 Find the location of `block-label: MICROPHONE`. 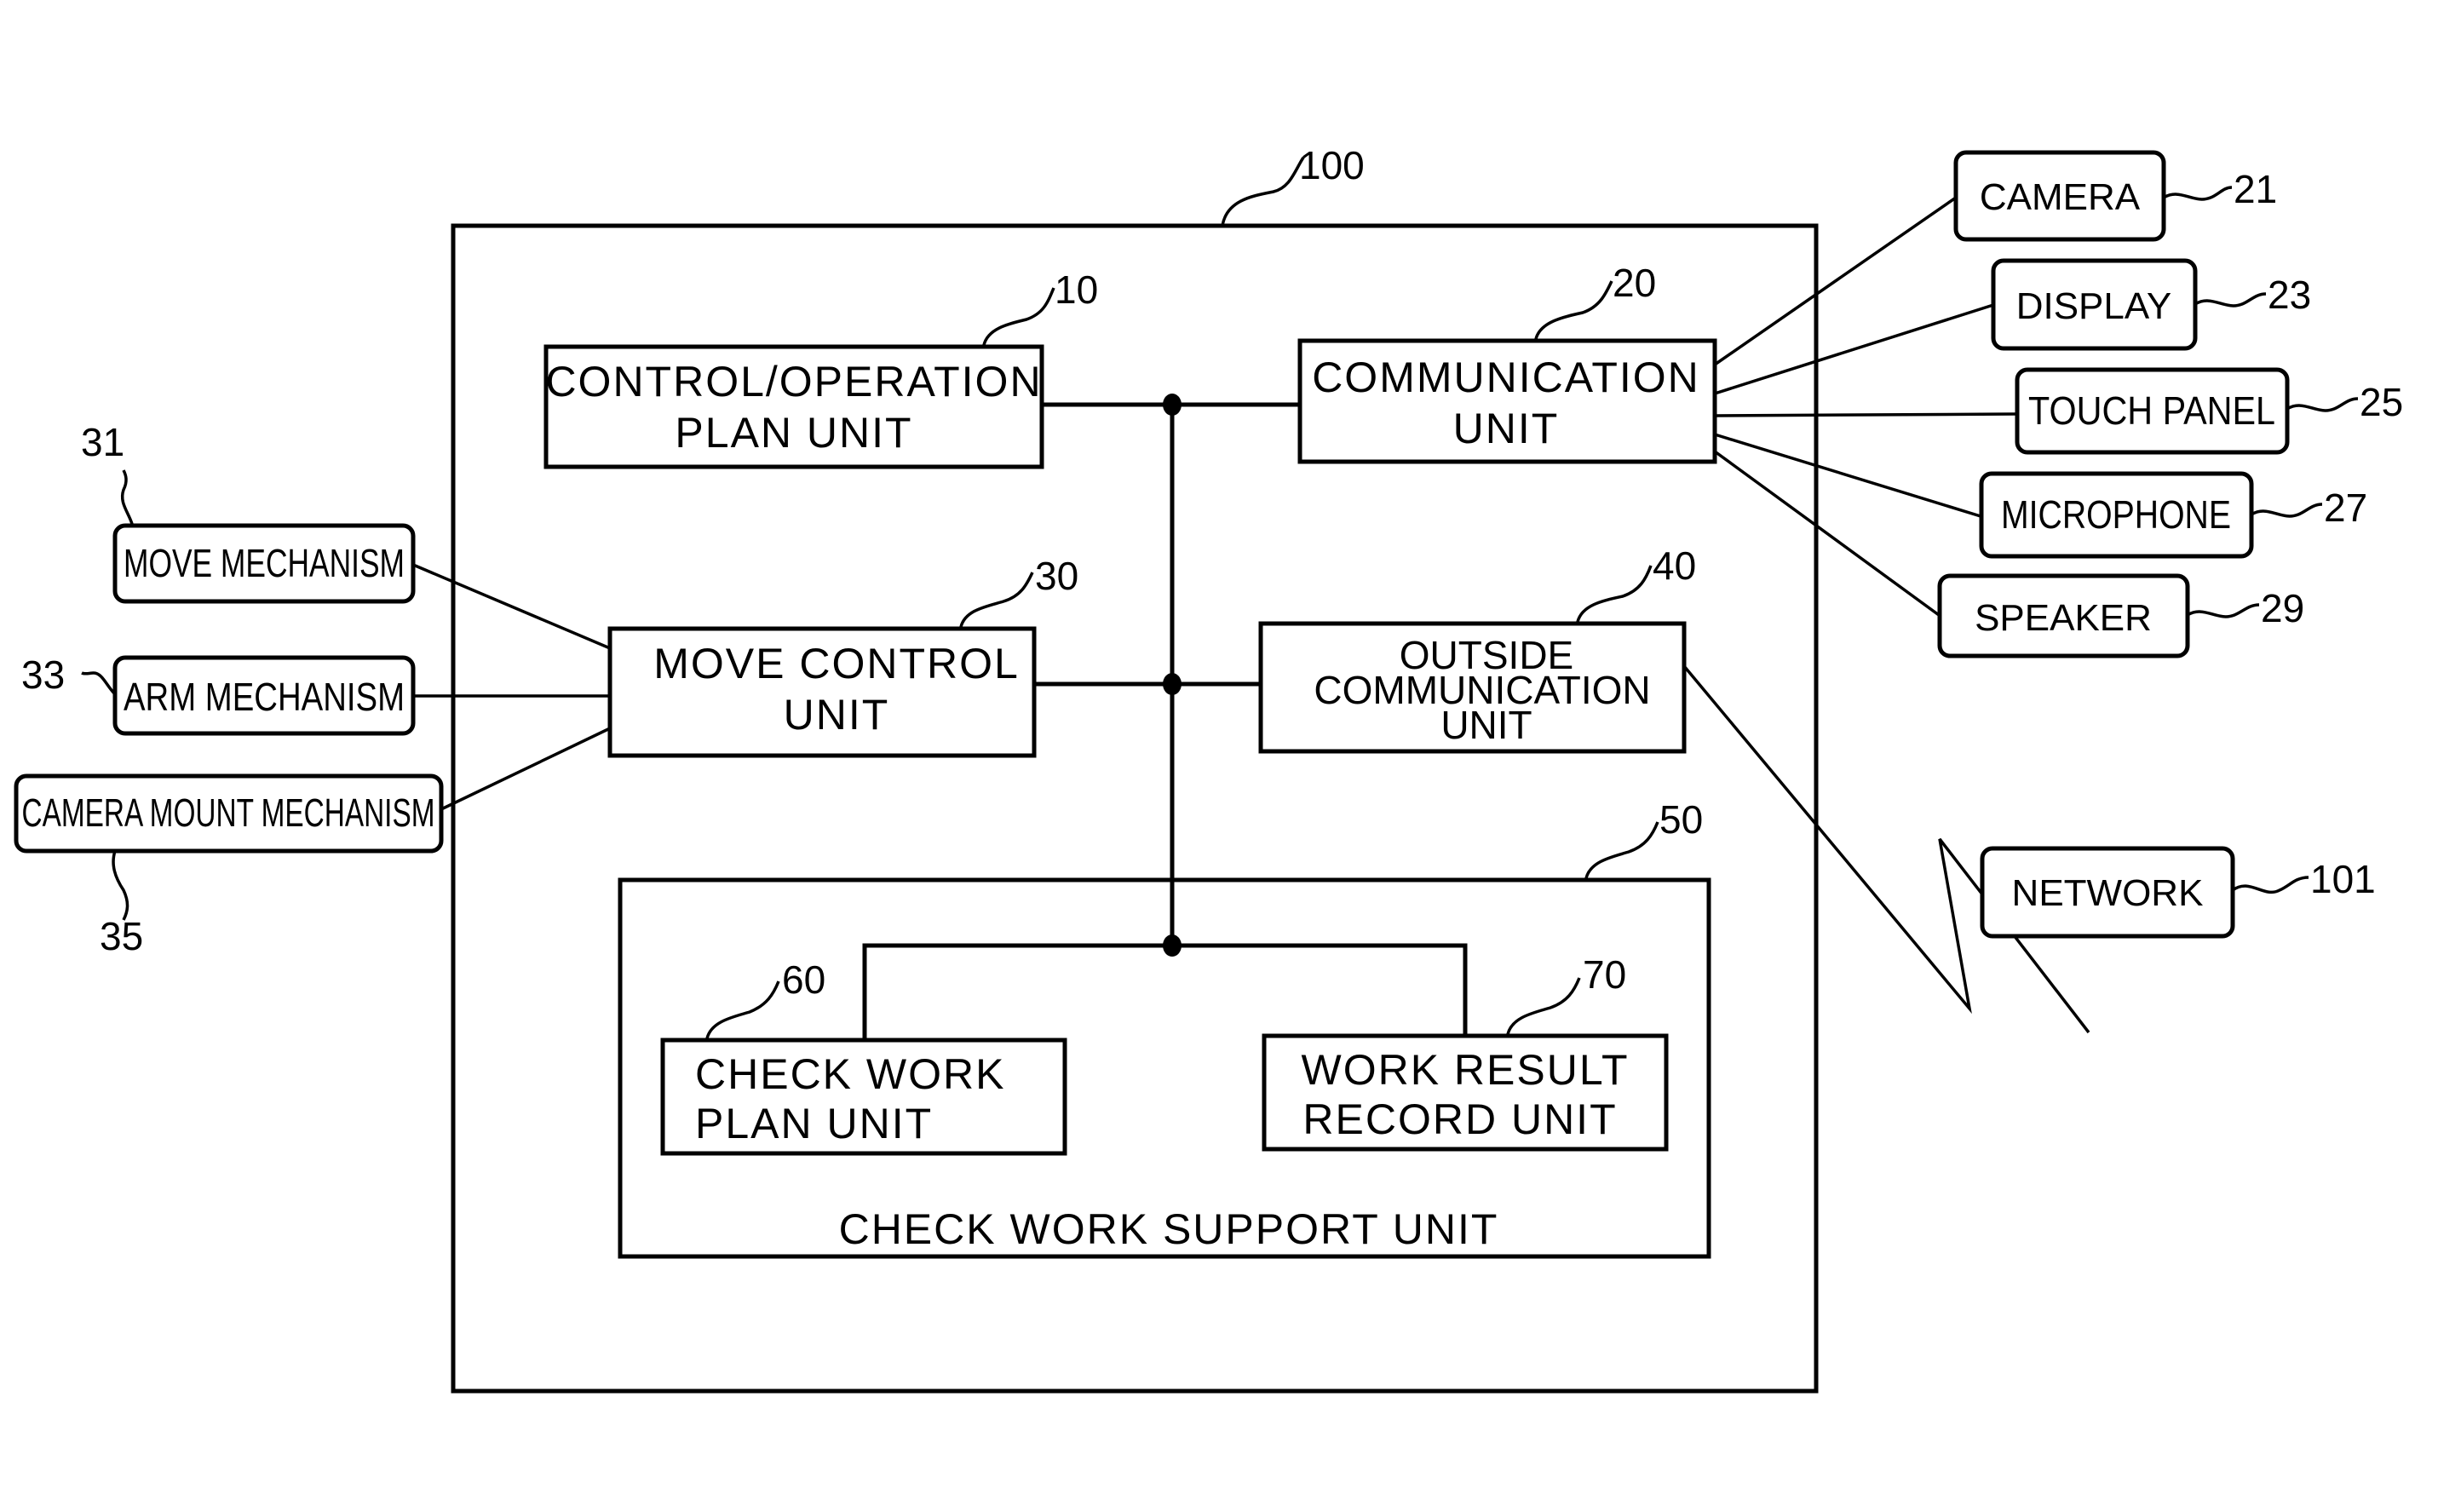

block-label: MICROPHONE is located at coordinates (2116, 514).